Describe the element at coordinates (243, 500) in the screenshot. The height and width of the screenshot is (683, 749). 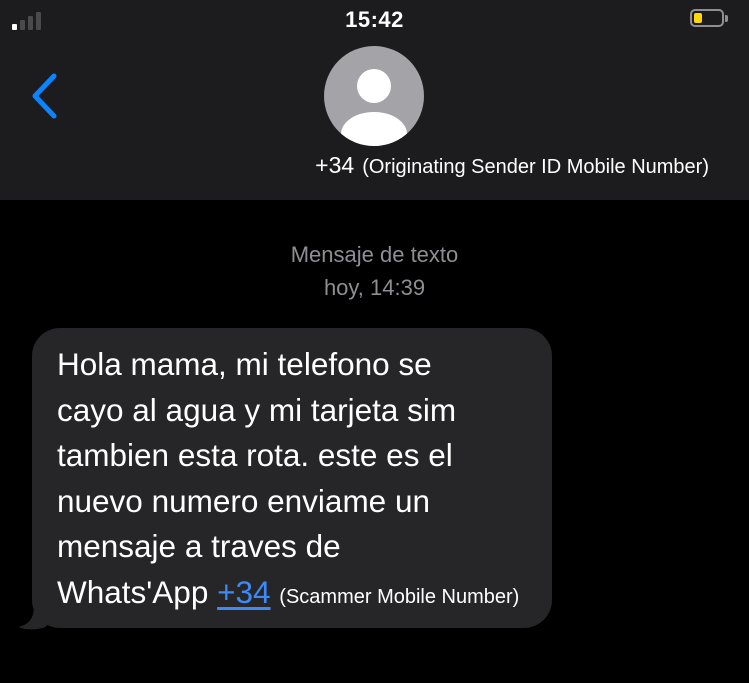
I see `message-line: nuevo numero enviame un` at that location.